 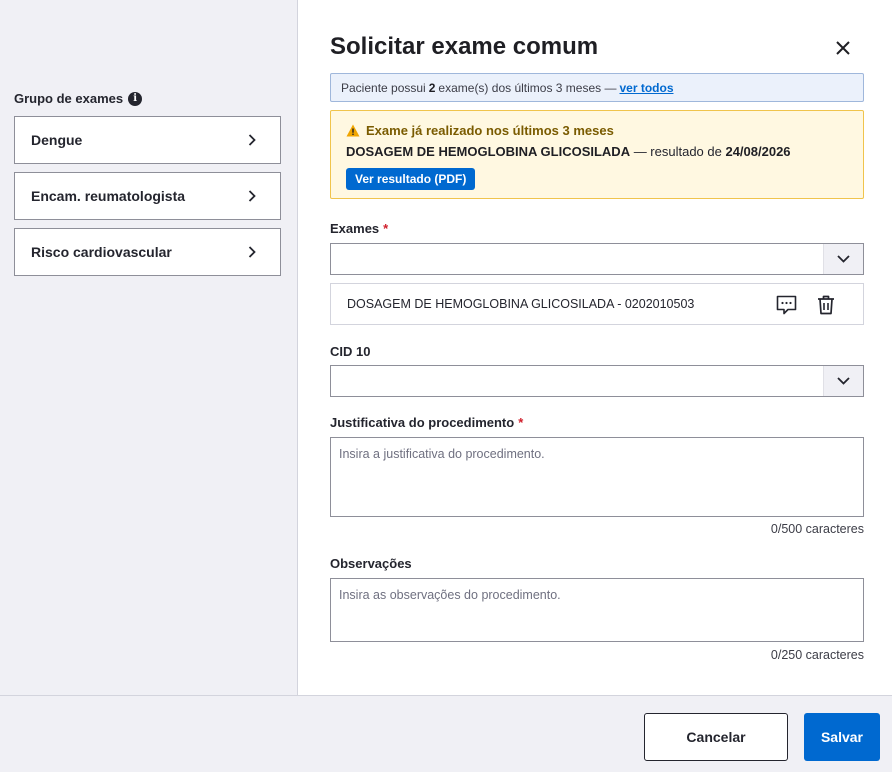 What do you see at coordinates (108, 196) in the screenshot?
I see `group-item-label: Encam. reumatologista` at bounding box center [108, 196].